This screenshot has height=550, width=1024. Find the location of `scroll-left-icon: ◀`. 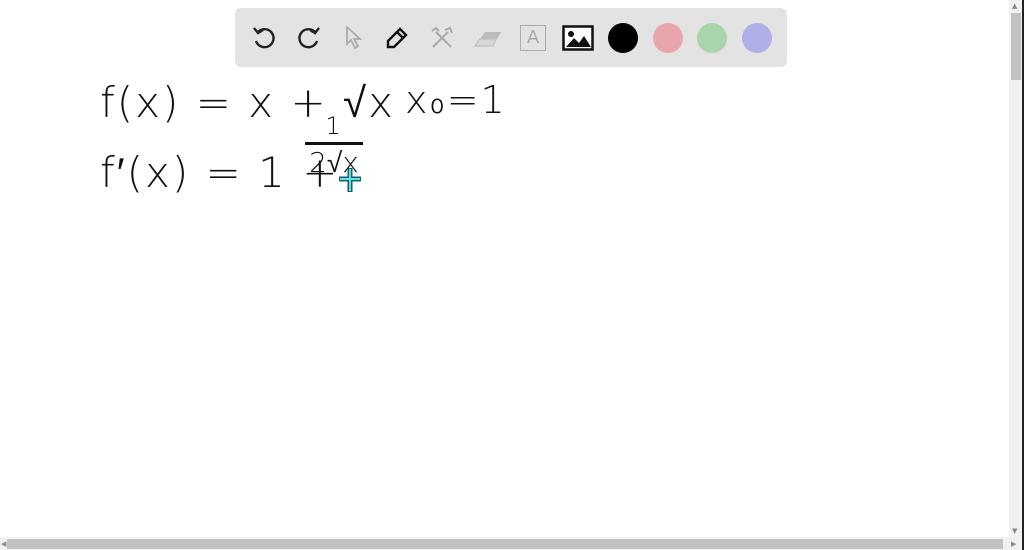

scroll-left-icon: ◀ is located at coordinates (3, 544).